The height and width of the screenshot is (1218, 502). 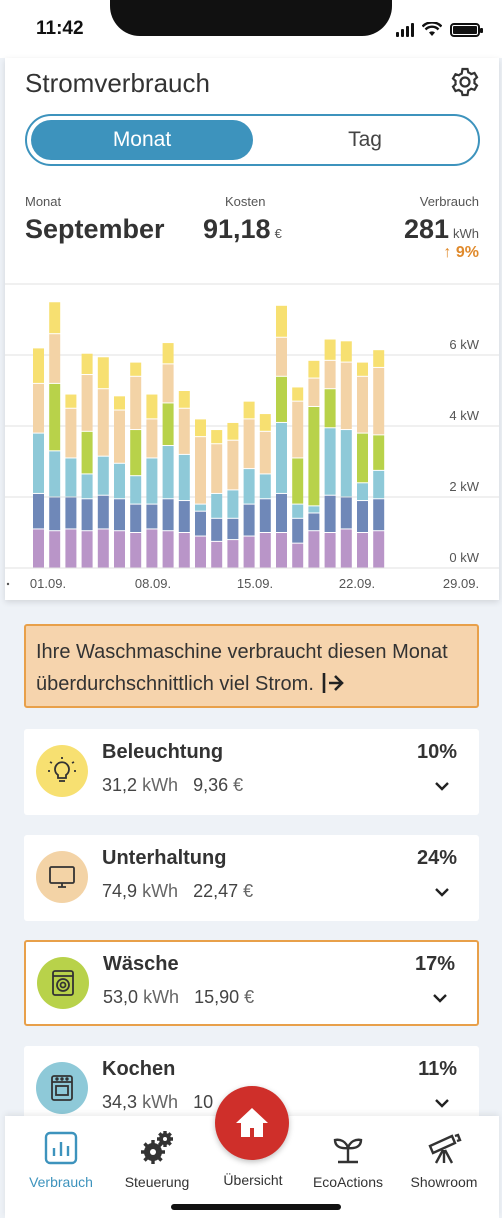 What do you see at coordinates (253, 1180) in the screenshot?
I see `tab-uebersicht-label: Übersicht` at bounding box center [253, 1180].